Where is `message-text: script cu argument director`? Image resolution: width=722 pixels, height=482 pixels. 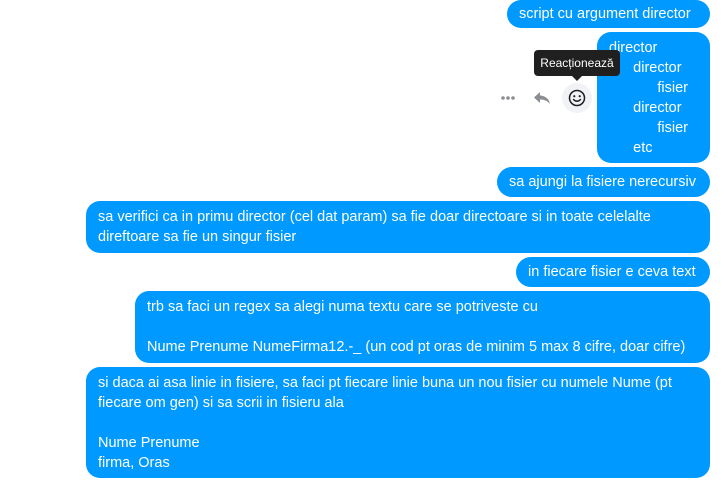 message-text: script cu argument director is located at coordinates (605, 14).